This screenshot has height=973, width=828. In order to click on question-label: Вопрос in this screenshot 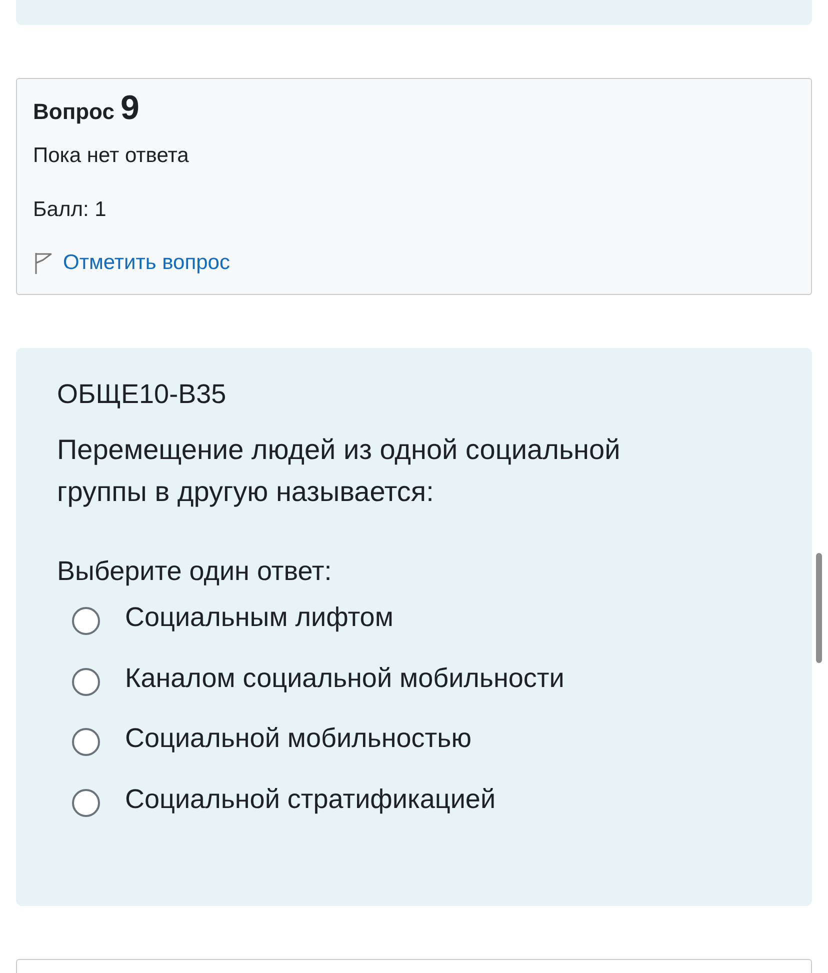, I will do `click(73, 112)`.